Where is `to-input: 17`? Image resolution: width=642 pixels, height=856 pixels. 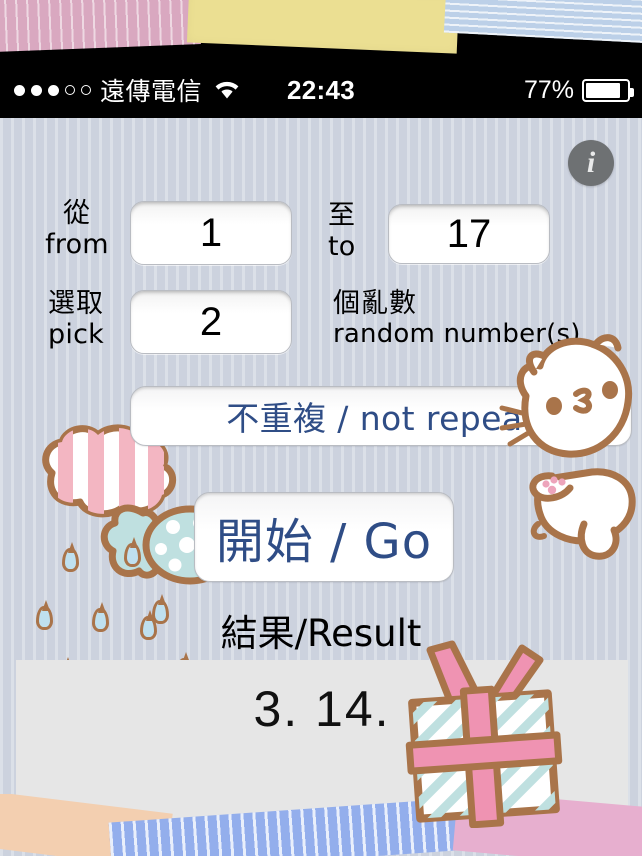
to-input: 17 is located at coordinates (469, 234).